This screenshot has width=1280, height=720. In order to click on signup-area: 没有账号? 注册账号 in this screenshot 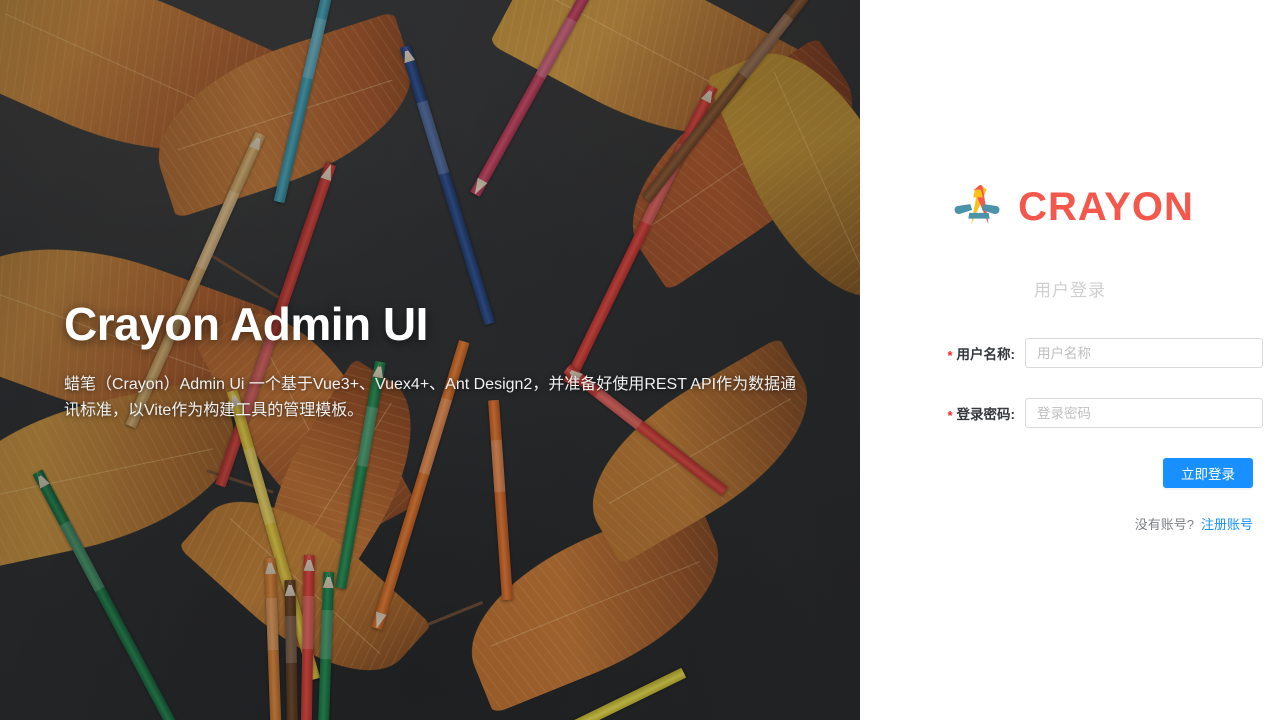, I will do `click(1134, 523)`.